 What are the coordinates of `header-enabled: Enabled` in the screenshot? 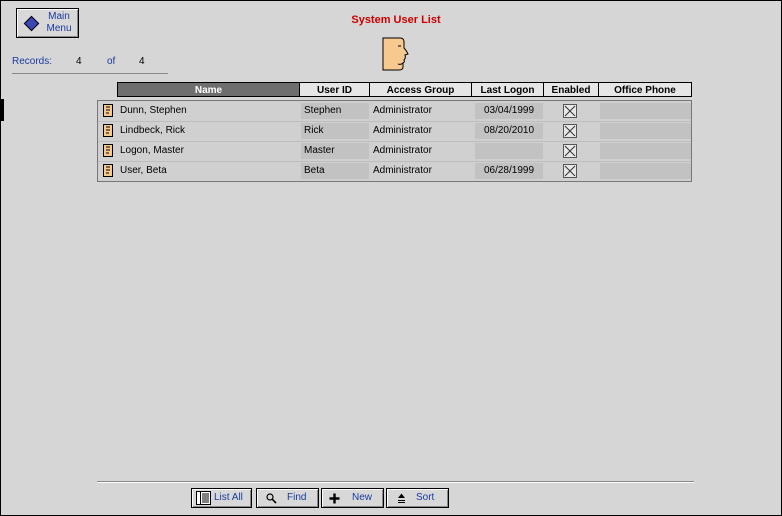 It's located at (571, 89).